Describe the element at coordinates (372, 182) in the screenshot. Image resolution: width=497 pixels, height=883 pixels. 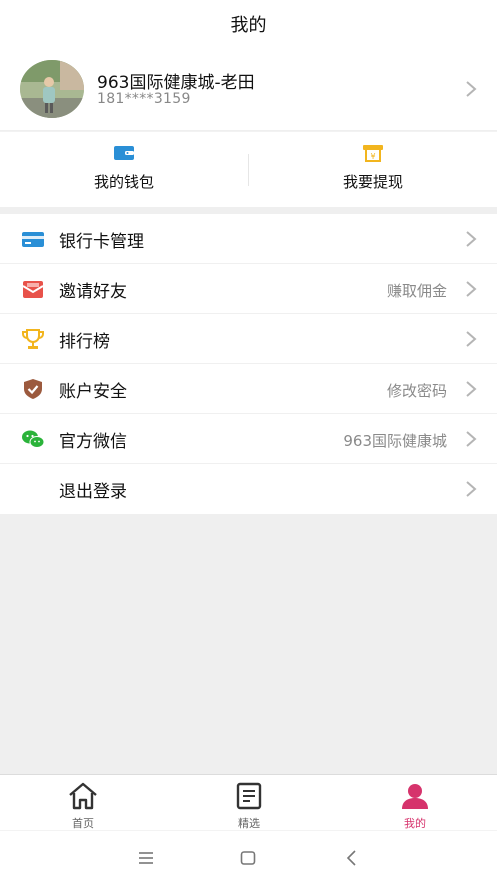
I see `withdraw-label: 我要提现` at that location.